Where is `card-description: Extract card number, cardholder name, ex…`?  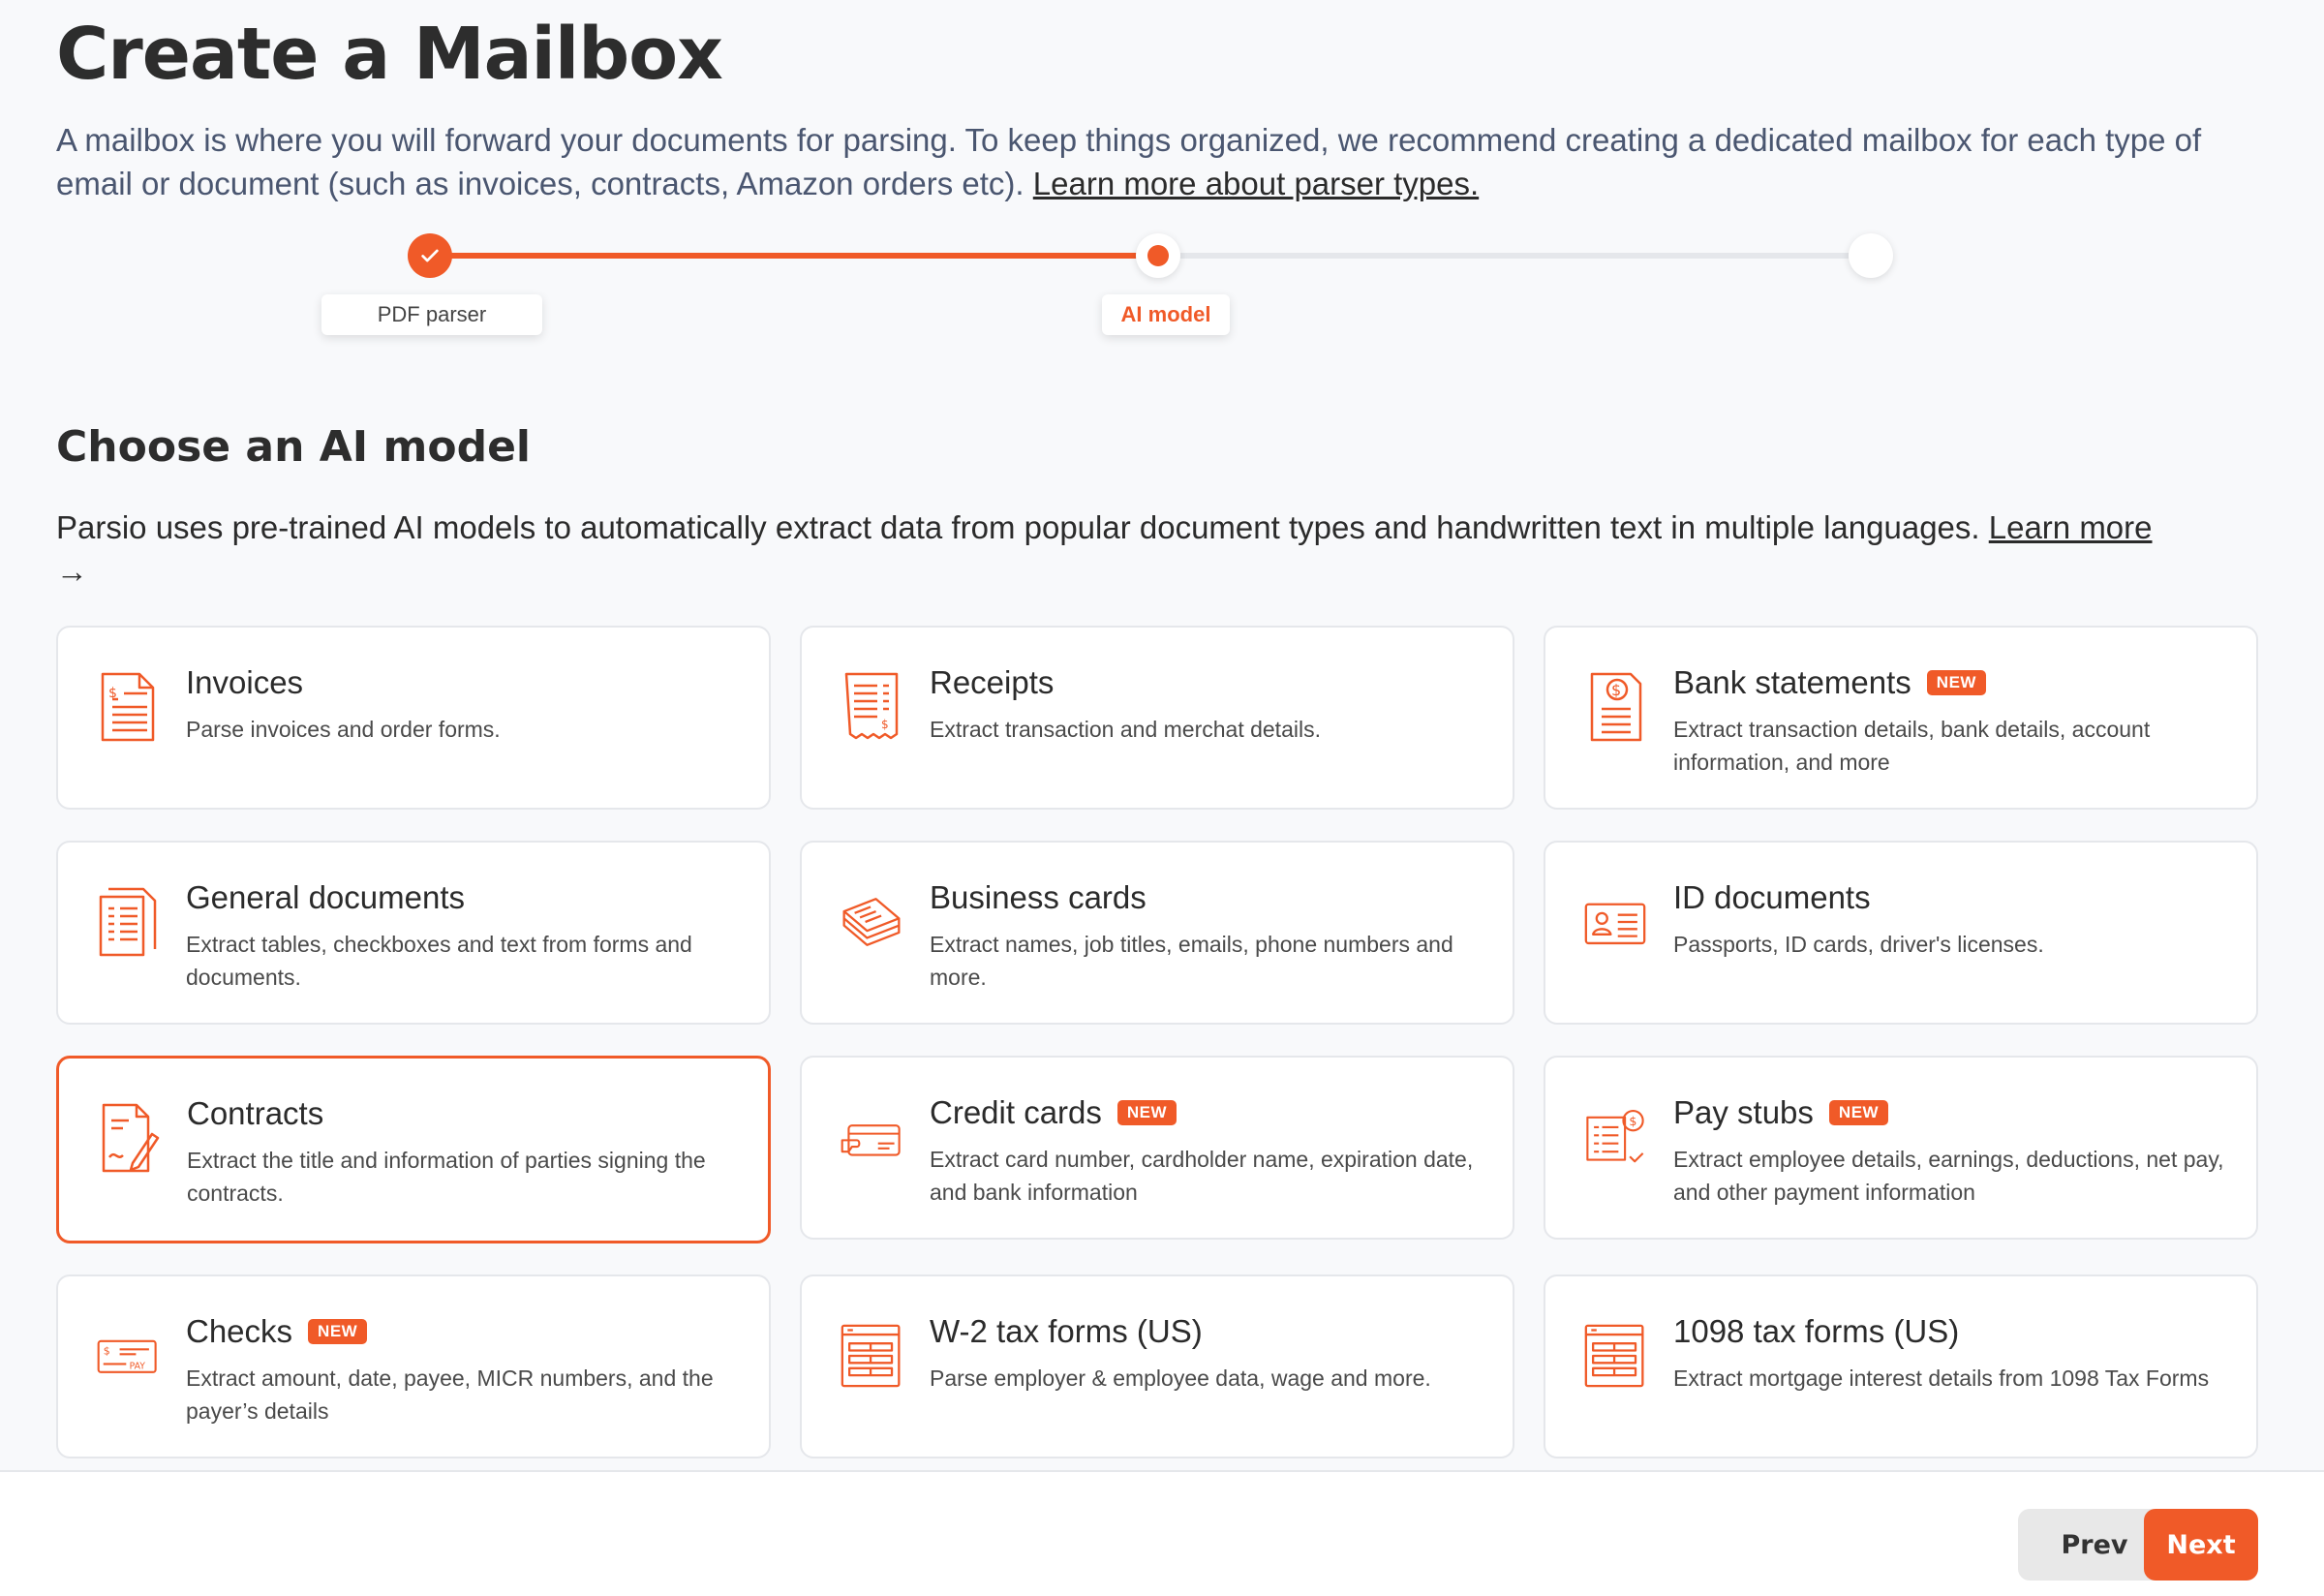 card-description: Extract card number, cardholder name, ex… is located at coordinates (1202, 1176).